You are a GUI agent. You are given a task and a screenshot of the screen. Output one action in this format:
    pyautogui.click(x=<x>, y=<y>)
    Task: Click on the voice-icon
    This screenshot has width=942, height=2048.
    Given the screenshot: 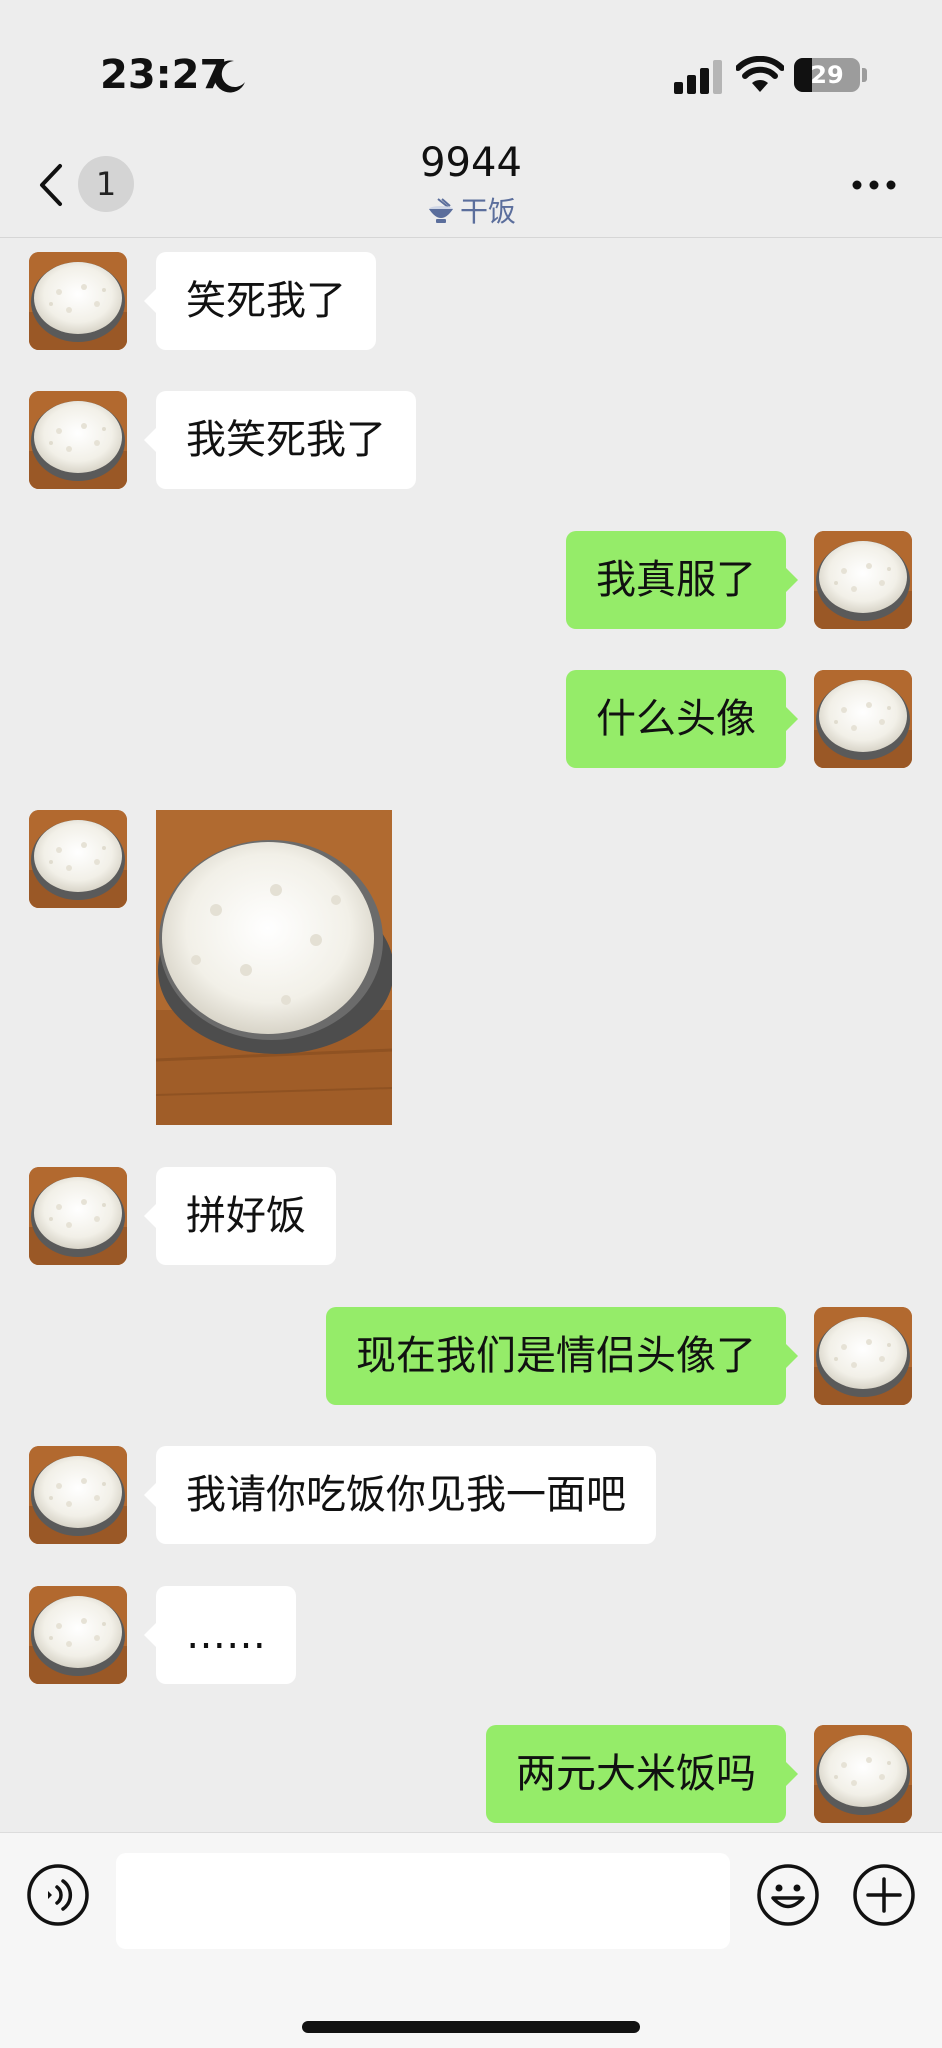 What is the action you would take?
    pyautogui.click(x=58, y=1895)
    